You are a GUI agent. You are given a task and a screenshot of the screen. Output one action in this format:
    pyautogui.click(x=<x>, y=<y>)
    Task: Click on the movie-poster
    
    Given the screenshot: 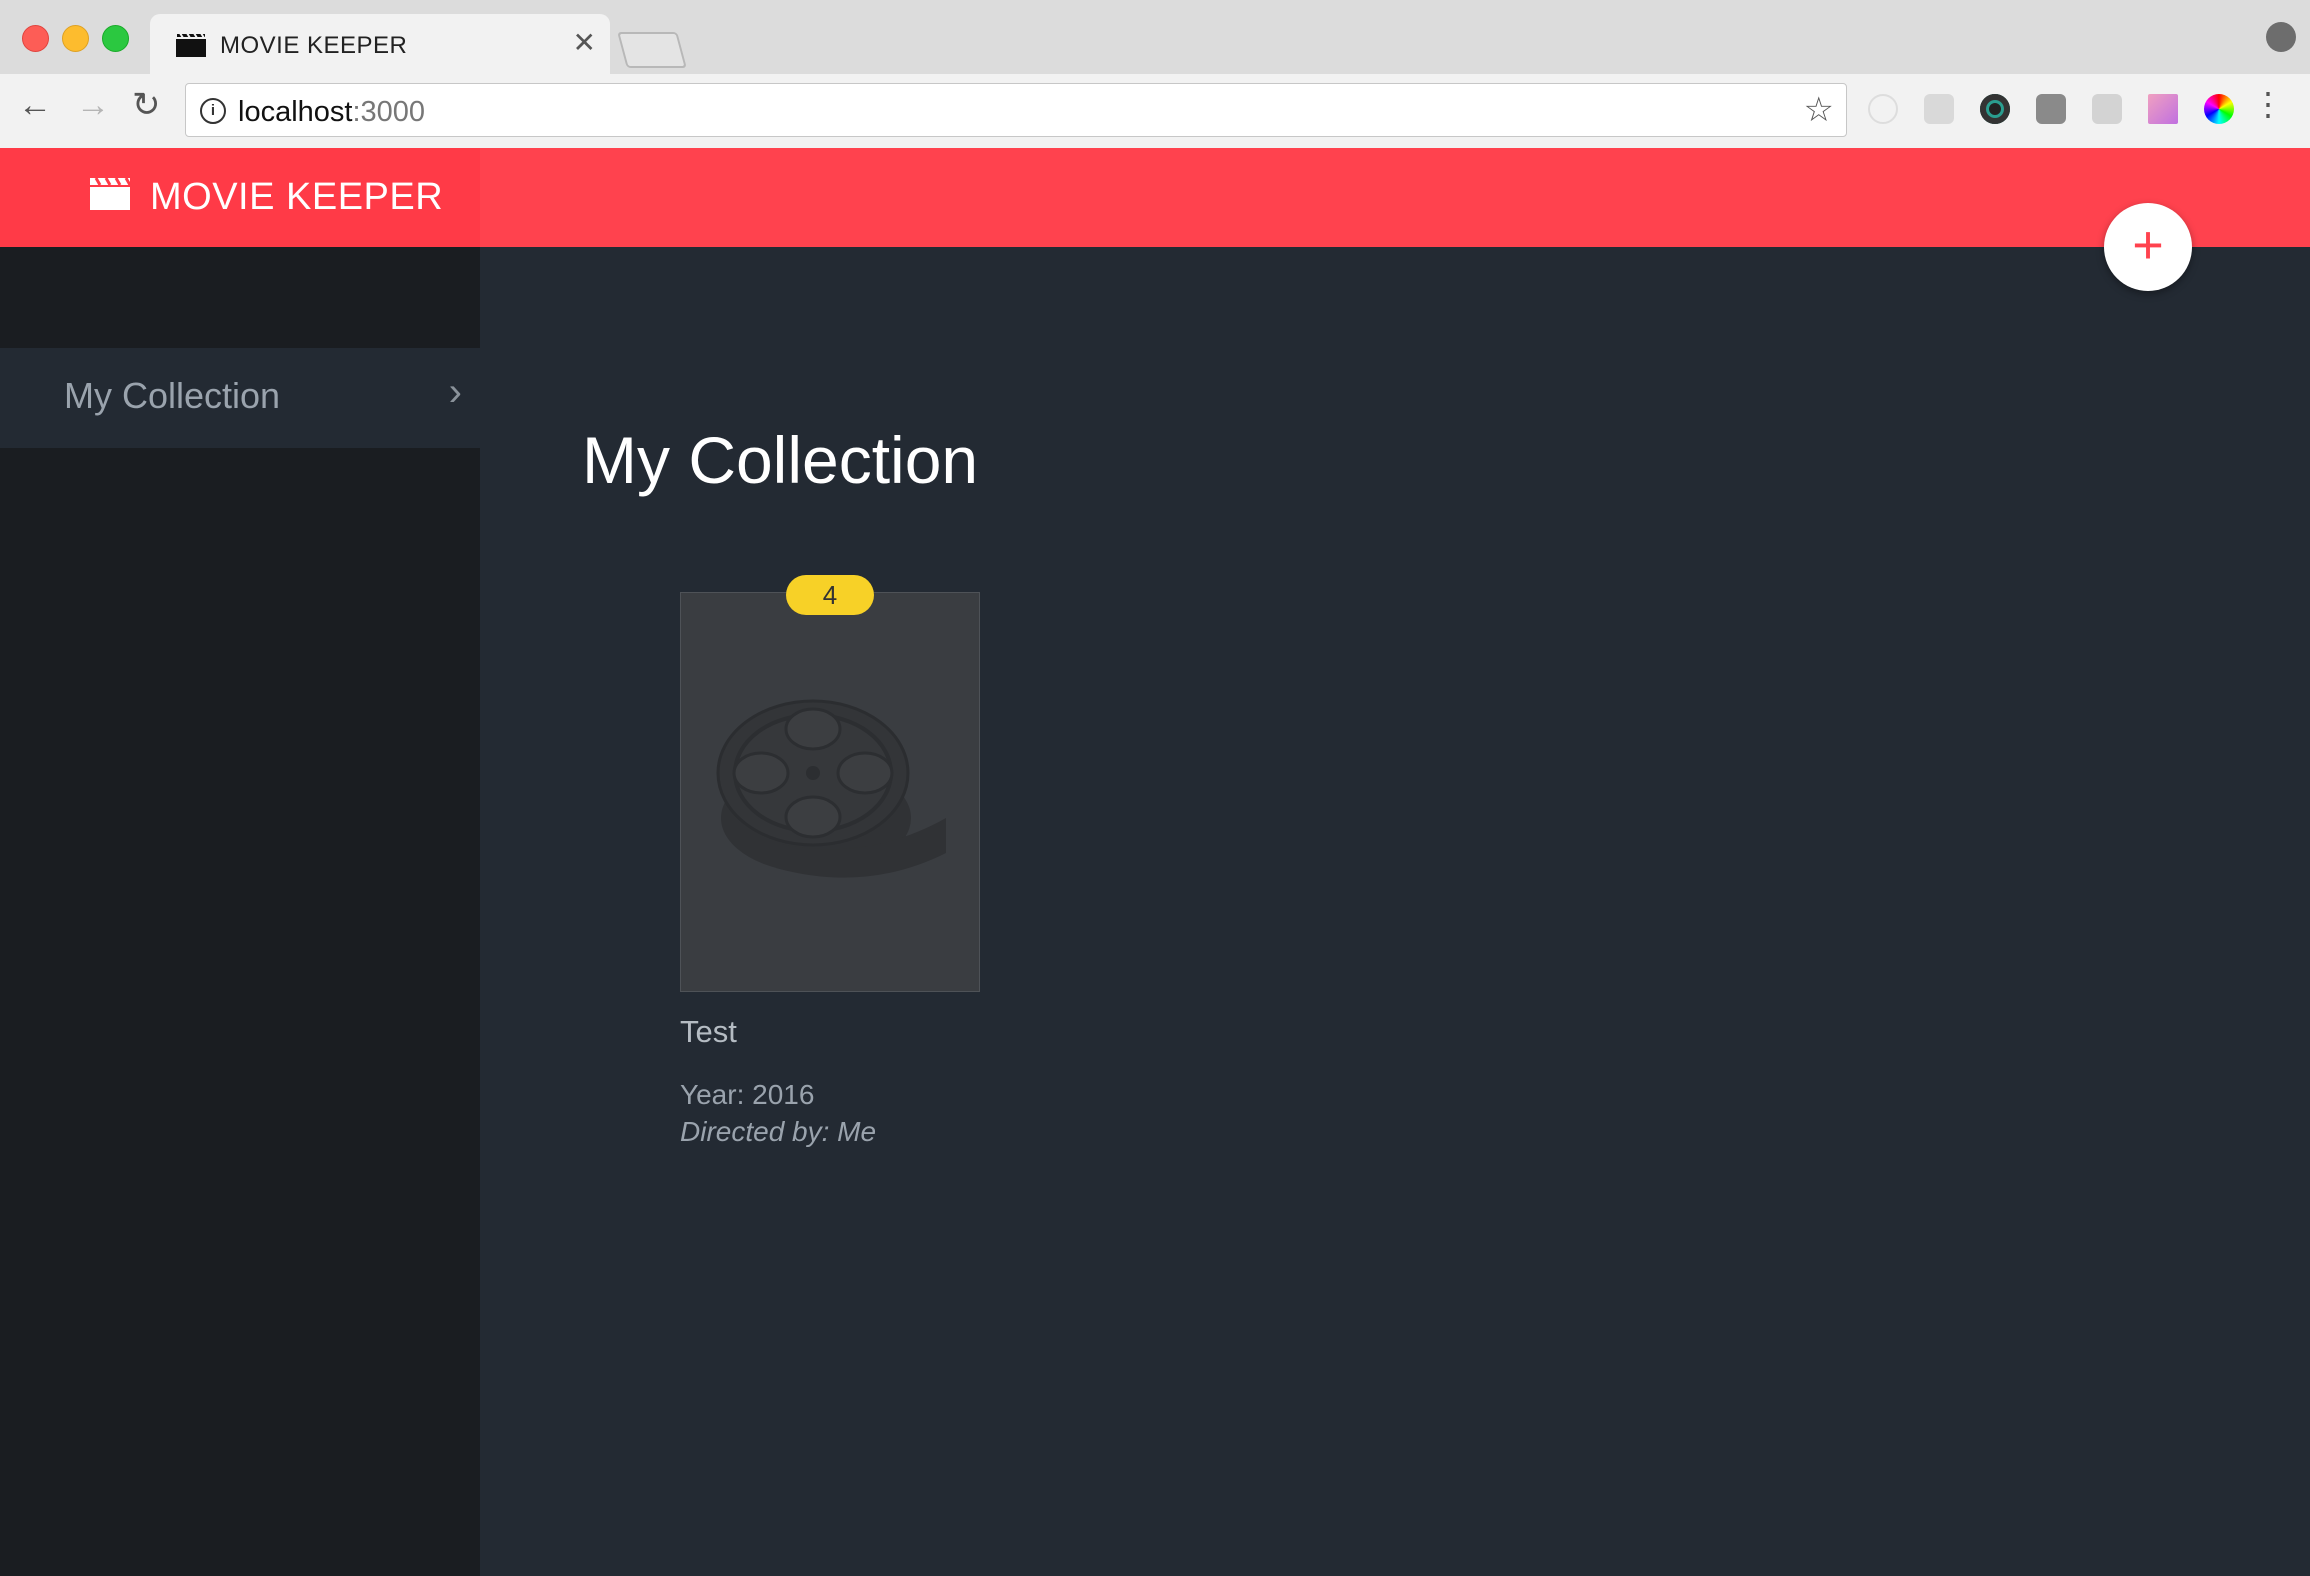 What is the action you would take?
    pyautogui.click(x=830, y=792)
    